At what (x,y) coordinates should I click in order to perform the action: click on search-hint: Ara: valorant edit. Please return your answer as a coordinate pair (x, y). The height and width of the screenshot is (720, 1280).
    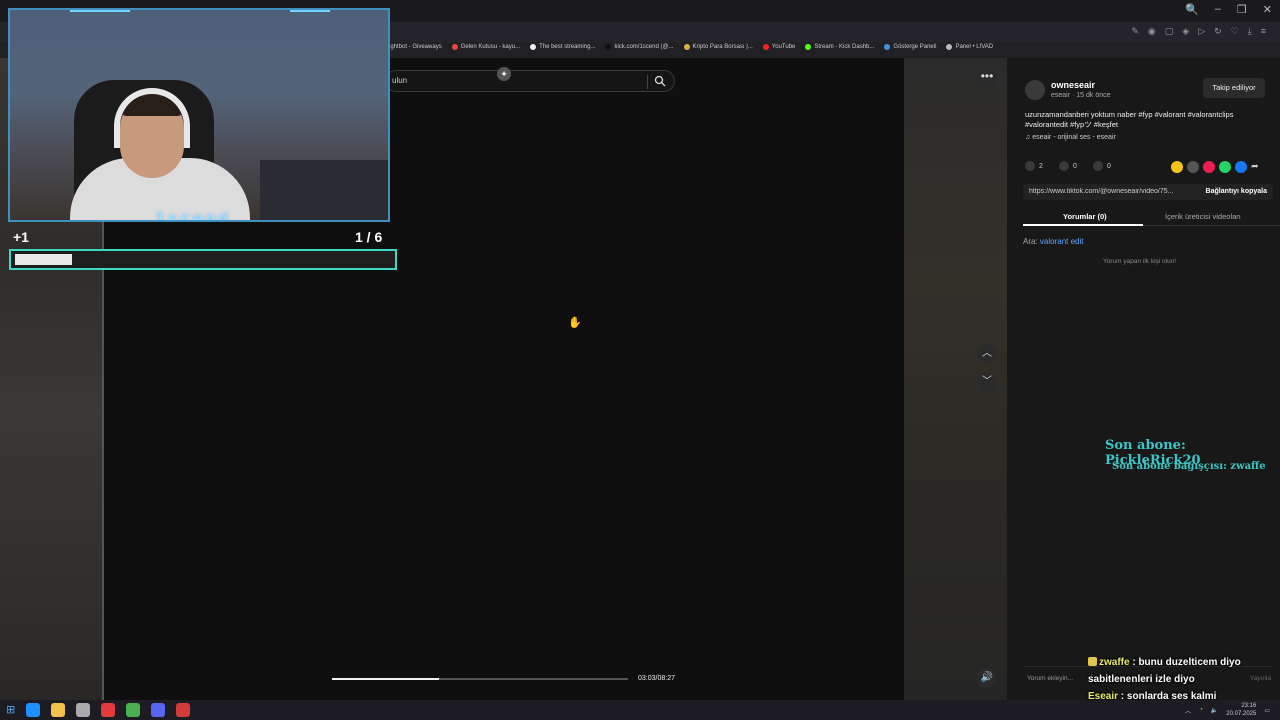
    Looking at the image, I should click on (1053, 241).